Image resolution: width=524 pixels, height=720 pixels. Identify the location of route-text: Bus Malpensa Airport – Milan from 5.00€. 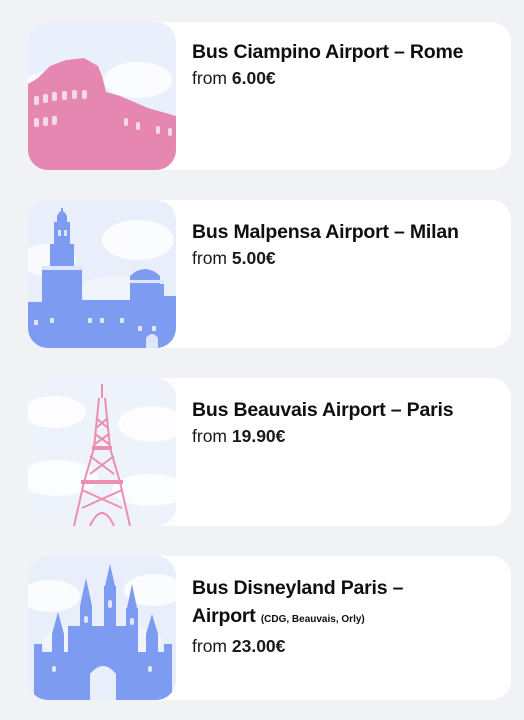
(346, 244).